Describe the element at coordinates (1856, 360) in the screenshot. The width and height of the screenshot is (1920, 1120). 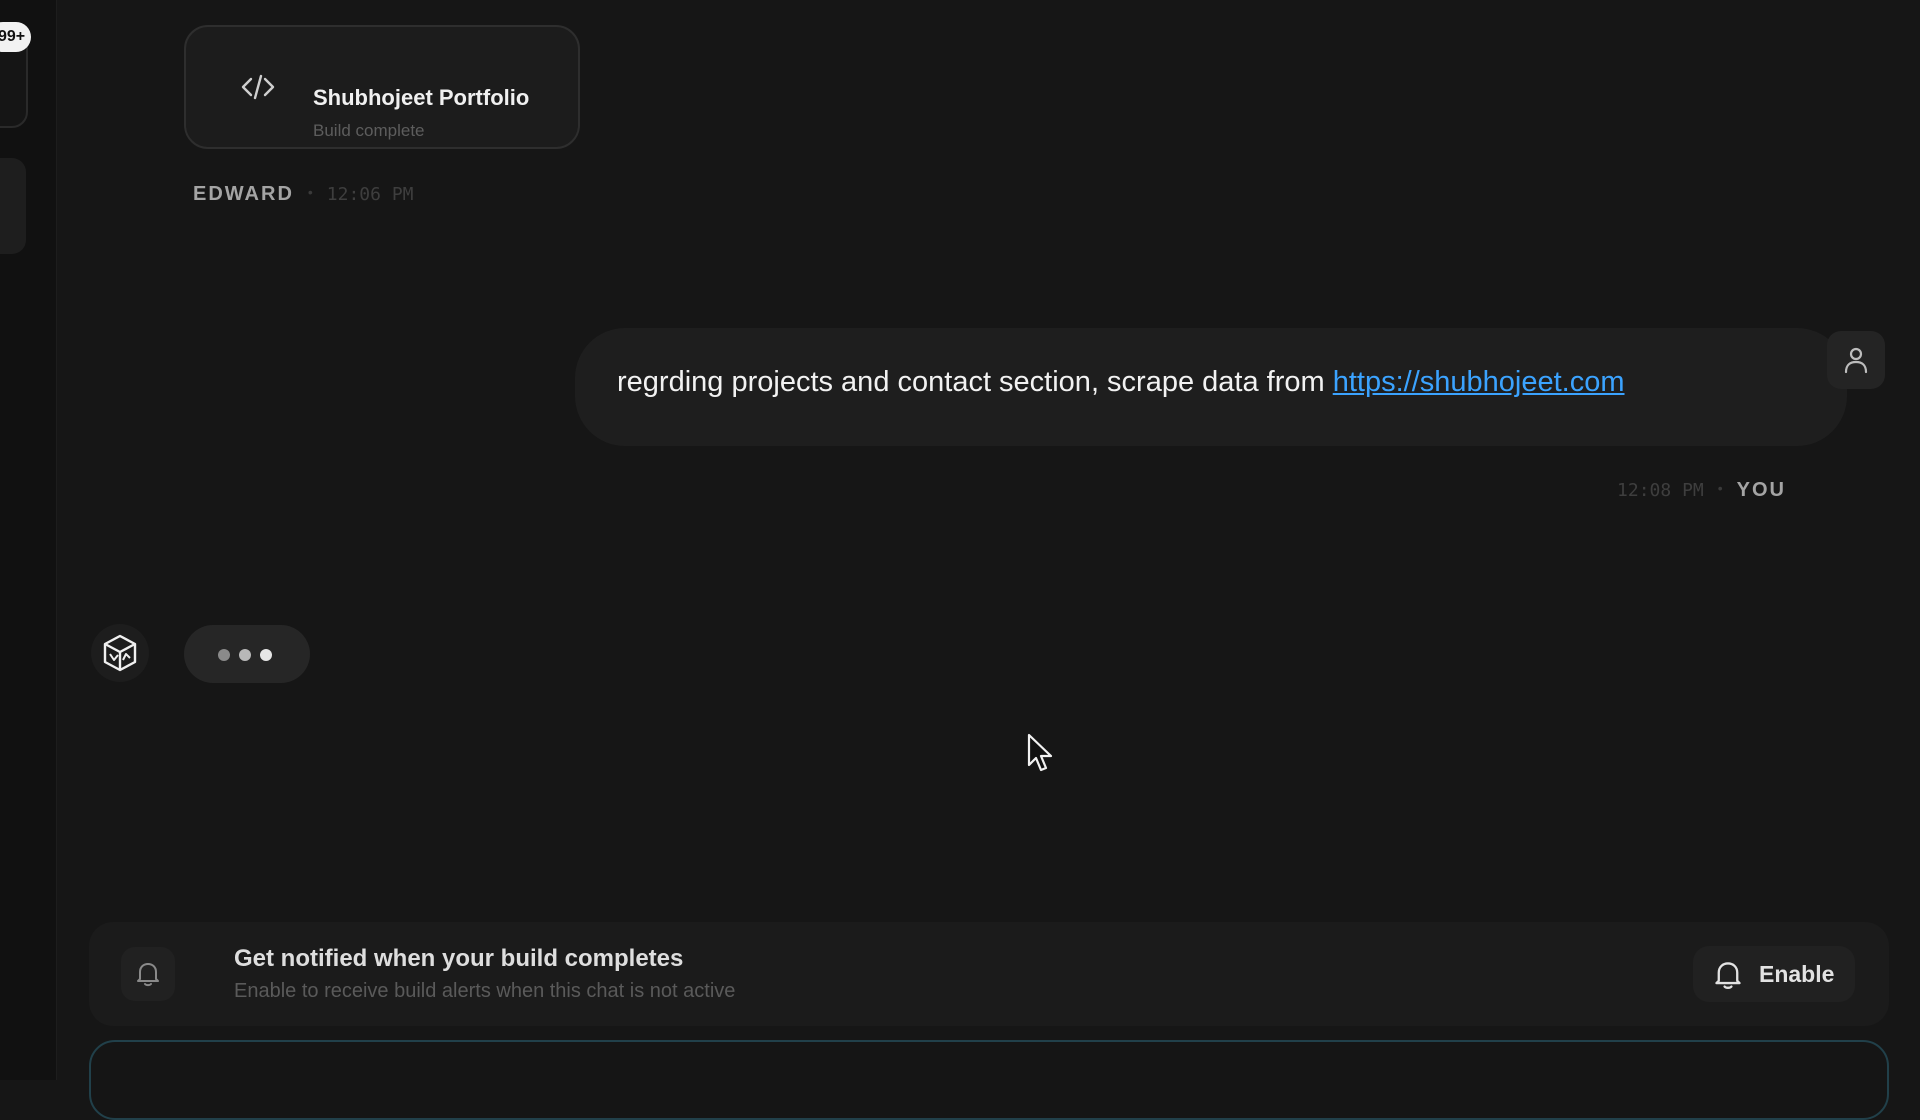
I see `user-avatar` at that location.